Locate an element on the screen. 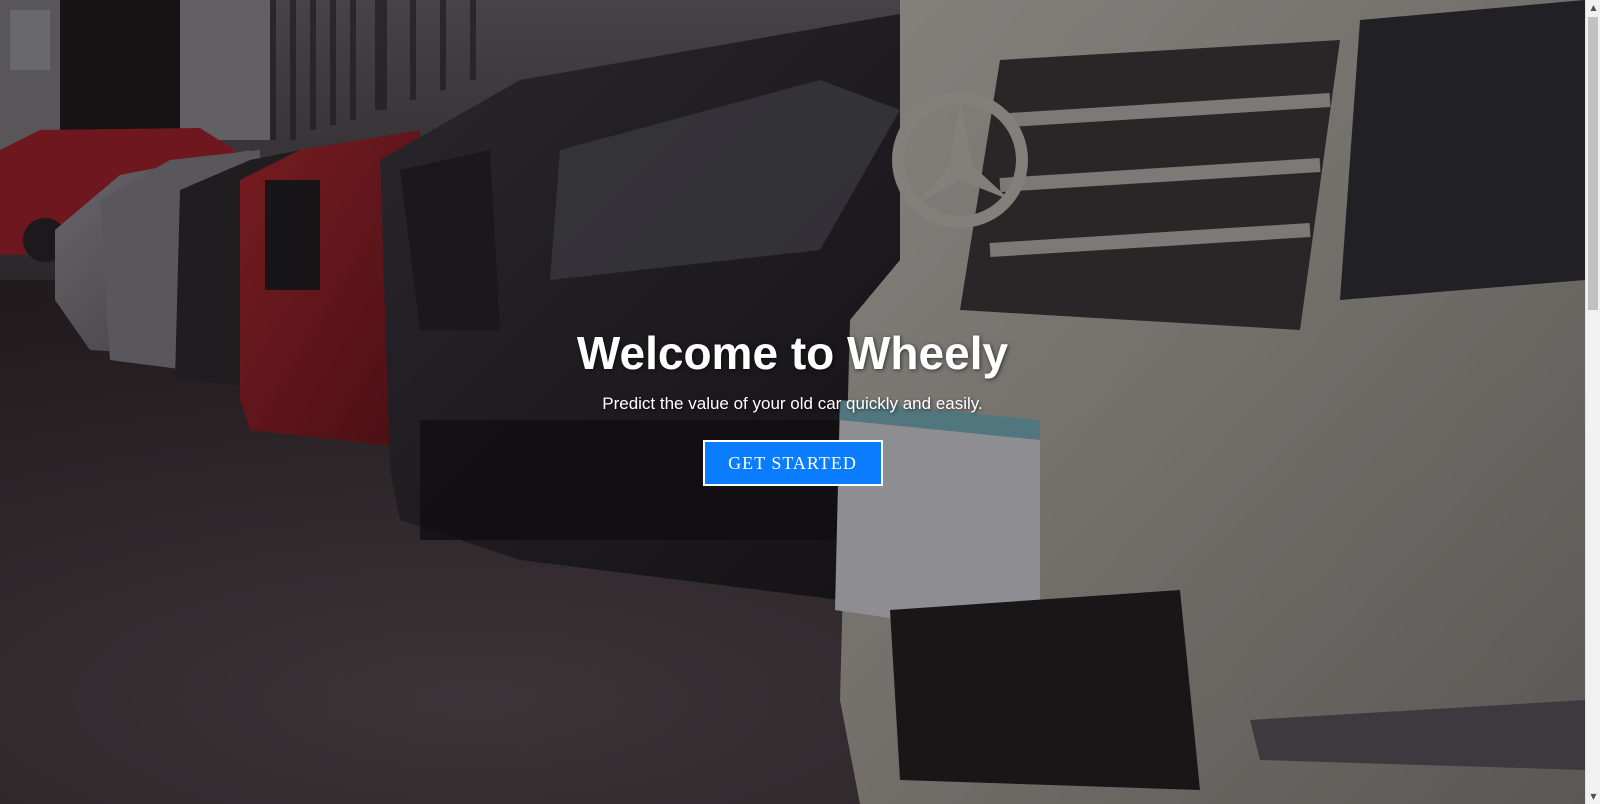 Image resolution: width=1600 pixels, height=804 pixels. chevron-up-icon: ▲ is located at coordinates (1593, 7).